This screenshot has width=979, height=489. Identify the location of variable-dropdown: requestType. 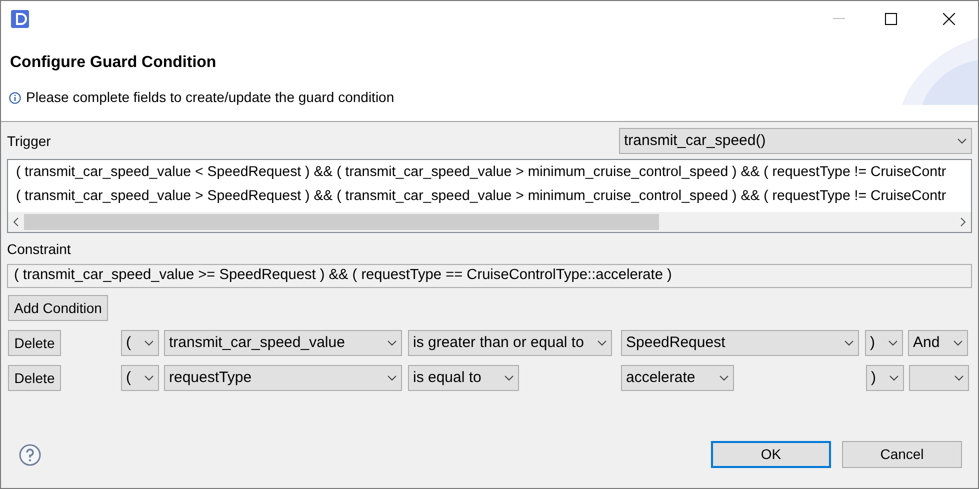
(283, 378).